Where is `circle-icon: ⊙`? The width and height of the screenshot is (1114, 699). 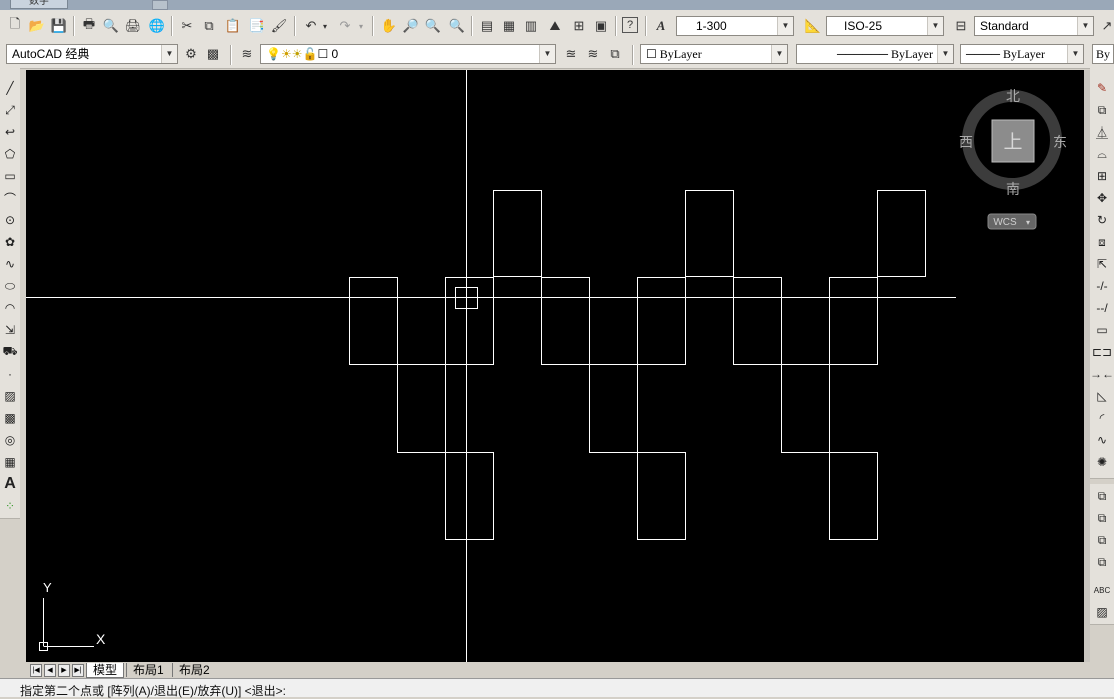 circle-icon: ⊙ is located at coordinates (10, 220).